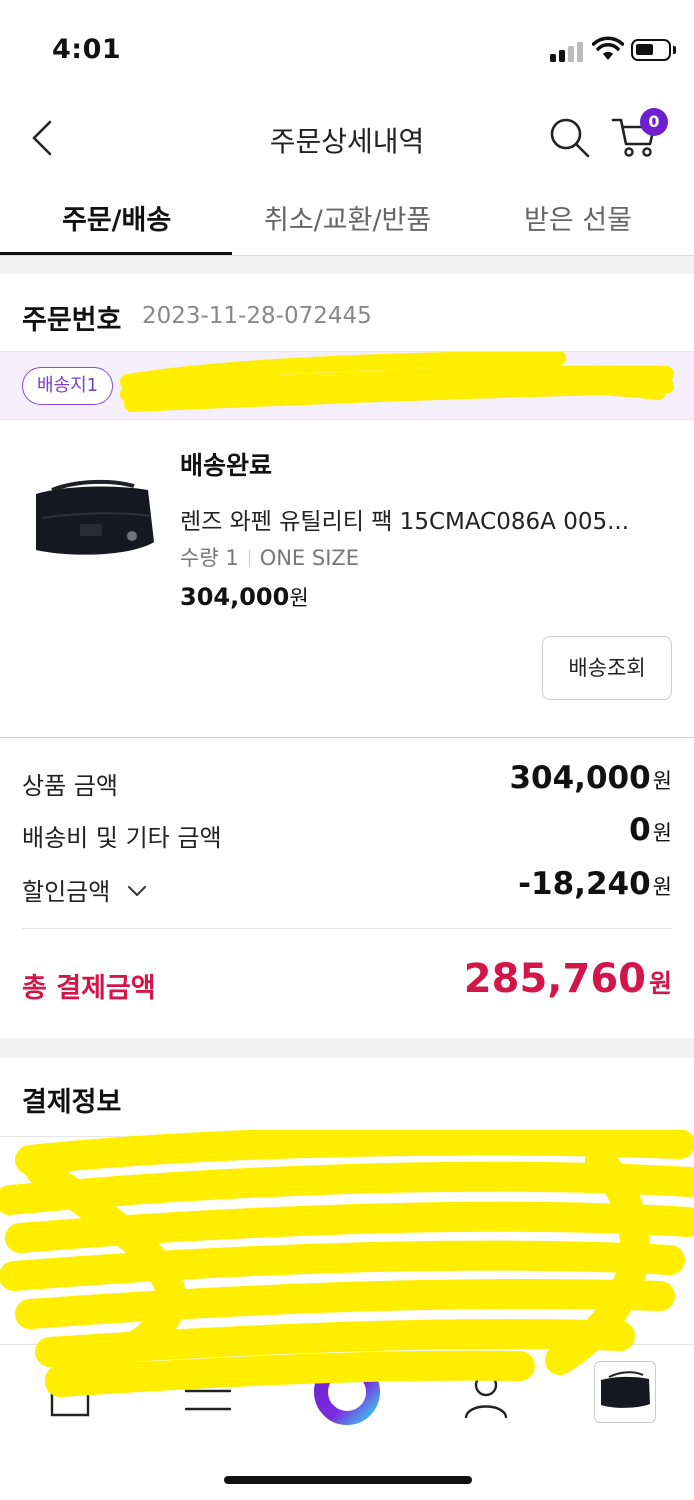  What do you see at coordinates (578, 217) in the screenshot?
I see `tab-received-gifts: 받은 선물` at bounding box center [578, 217].